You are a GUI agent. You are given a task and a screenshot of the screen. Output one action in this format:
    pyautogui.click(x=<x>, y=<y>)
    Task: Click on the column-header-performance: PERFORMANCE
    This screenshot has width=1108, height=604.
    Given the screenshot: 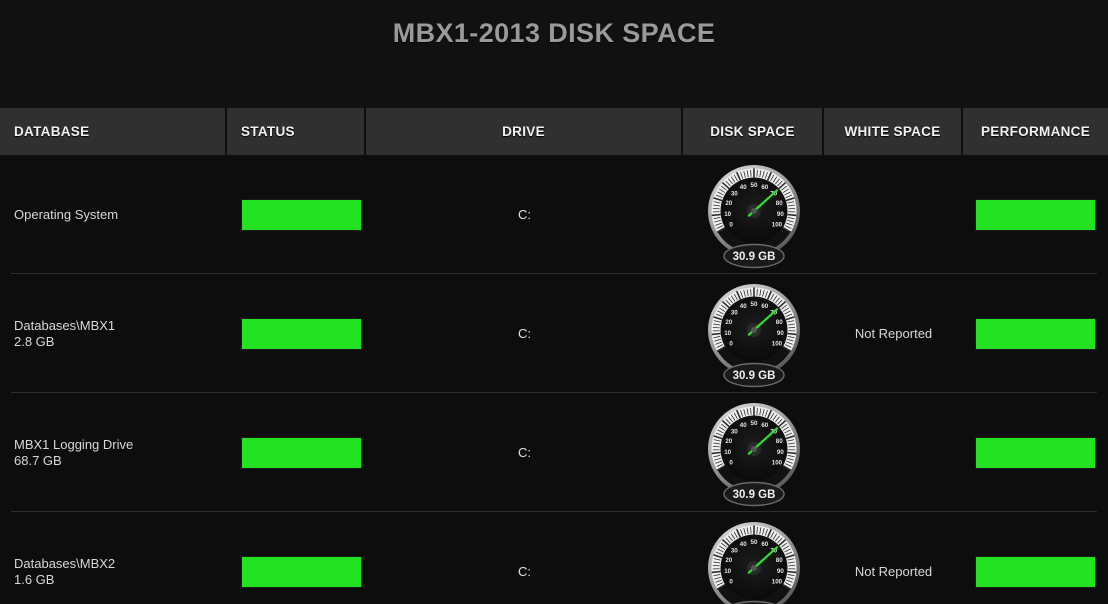 What is the action you would take?
    pyautogui.click(x=1035, y=131)
    